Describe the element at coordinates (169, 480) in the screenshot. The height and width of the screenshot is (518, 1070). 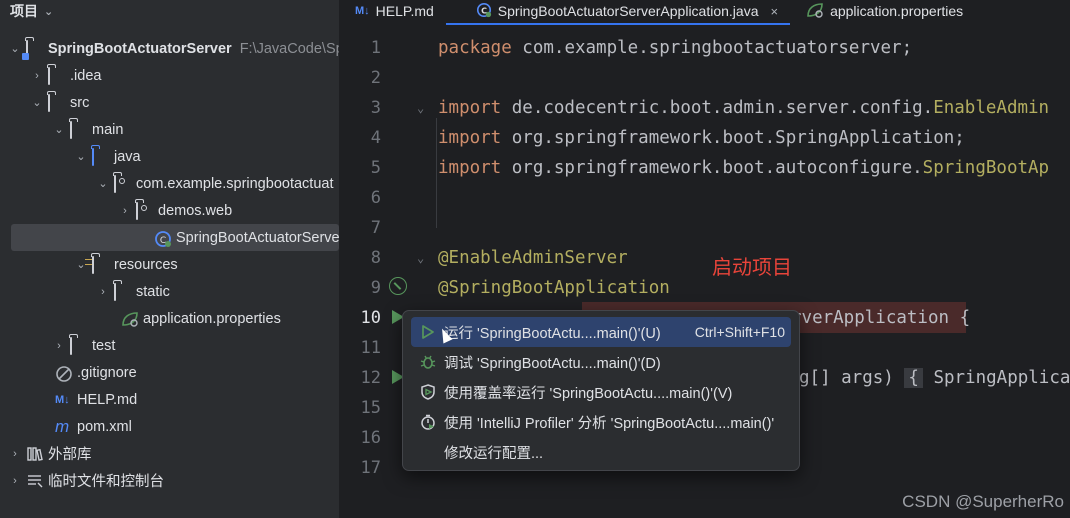
I see `tree-item-scratches: › 临时文件和控制台` at that location.